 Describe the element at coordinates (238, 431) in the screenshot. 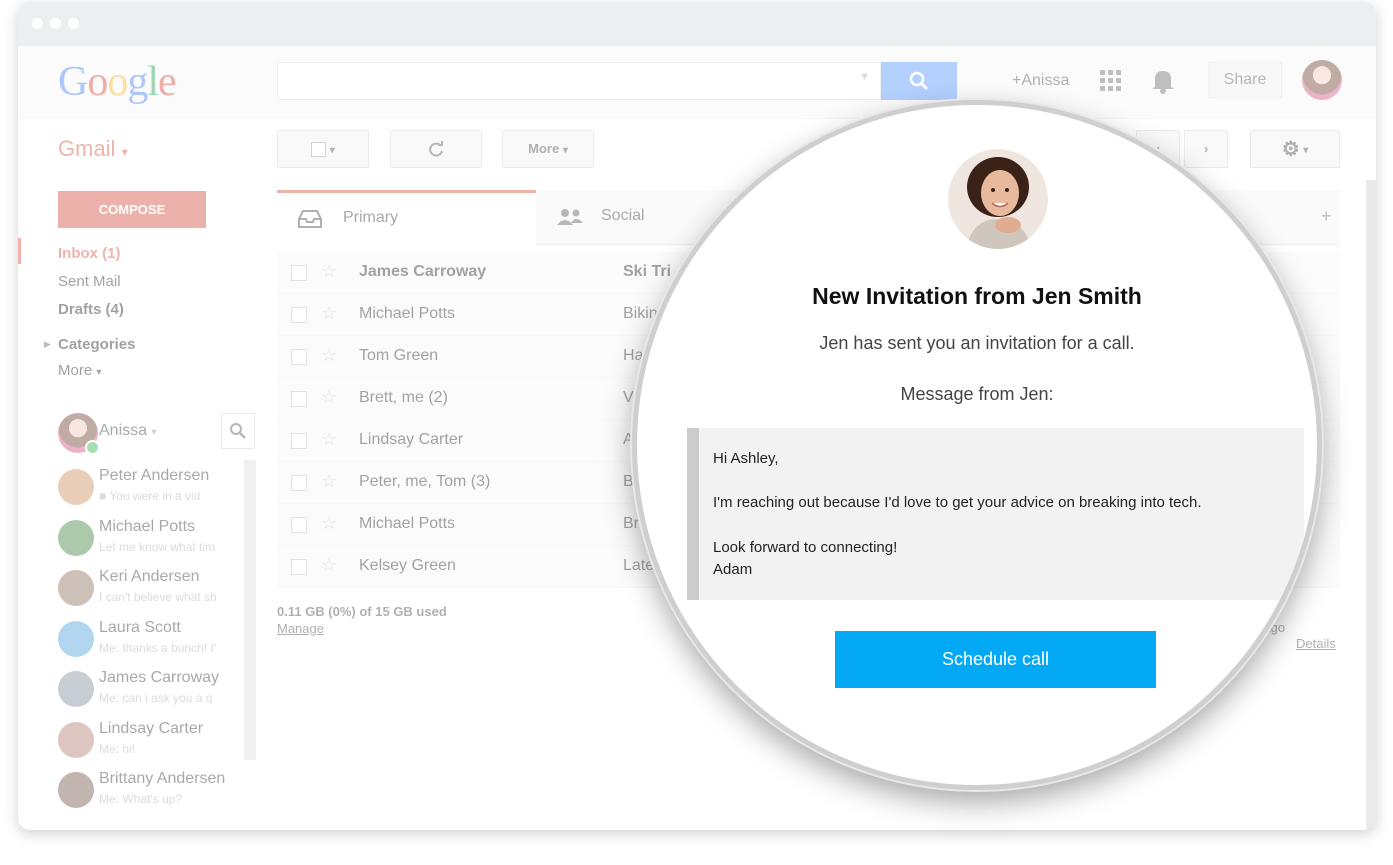

I see `chat-search-button` at that location.